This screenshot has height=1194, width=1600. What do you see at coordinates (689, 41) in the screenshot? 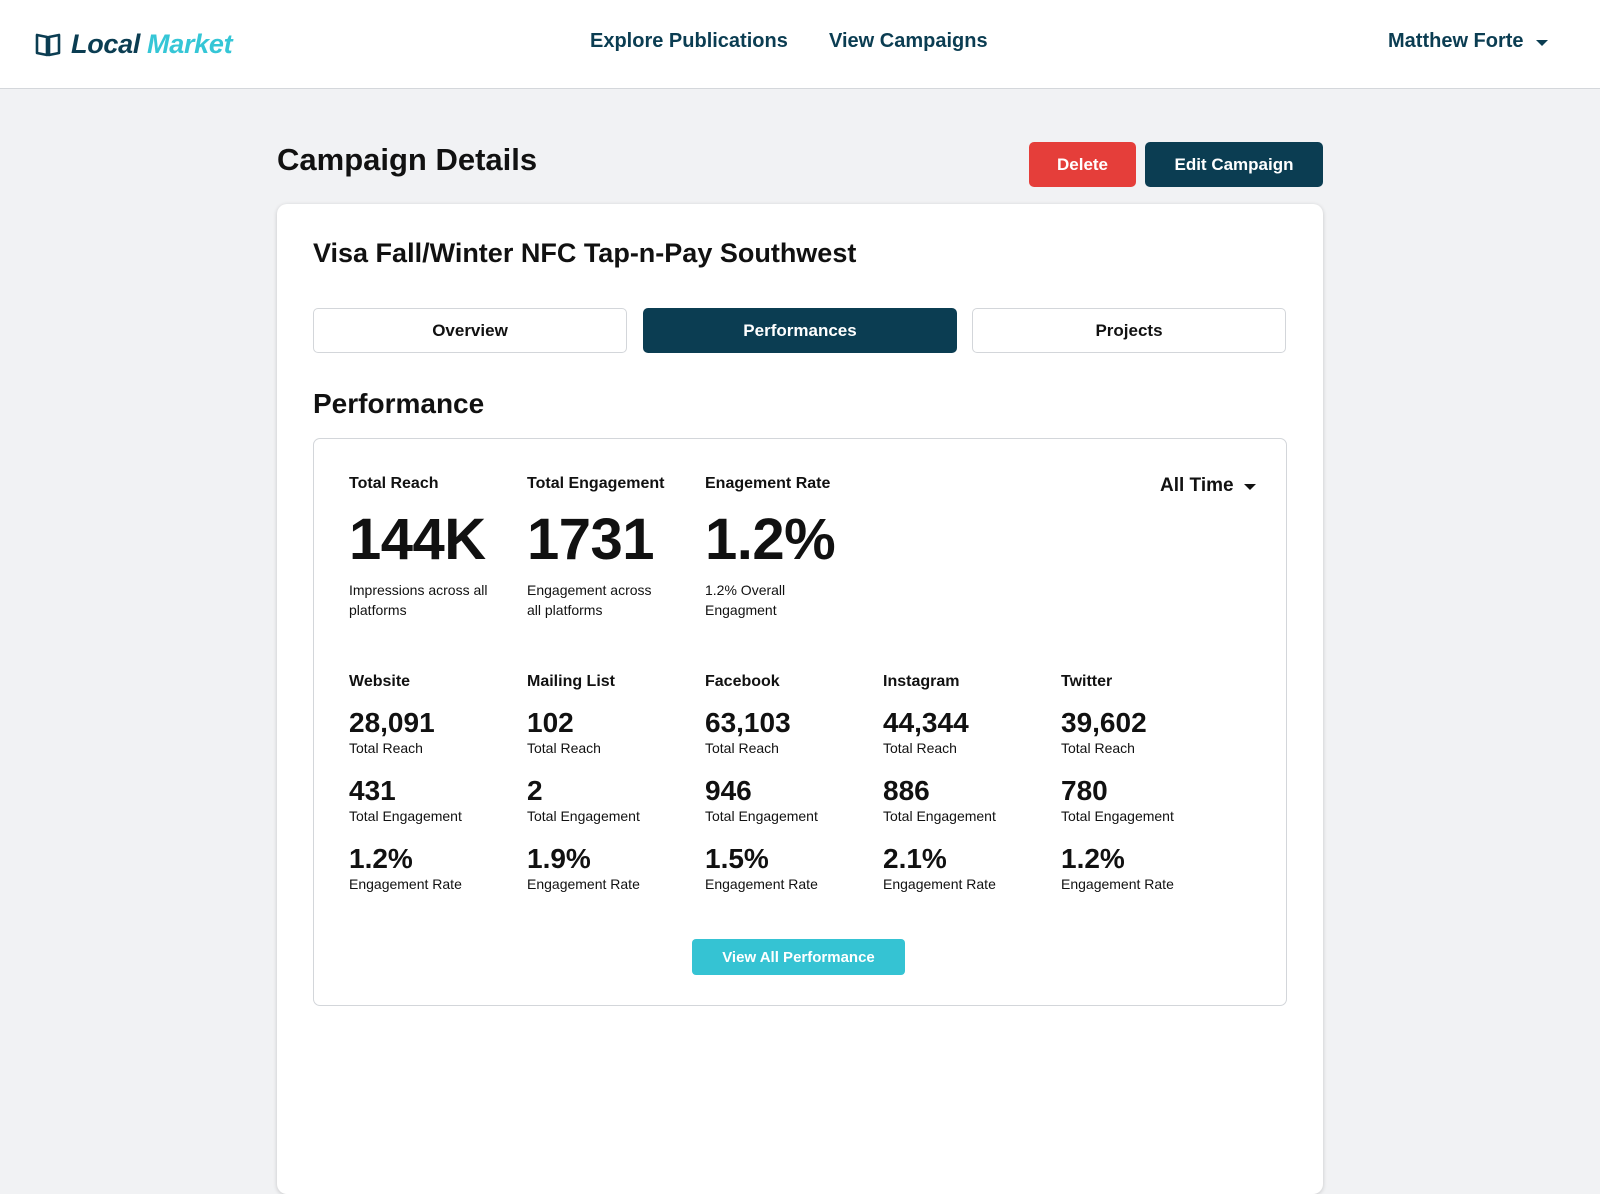
I see `nav-explore-publications: Explore Publications` at bounding box center [689, 41].